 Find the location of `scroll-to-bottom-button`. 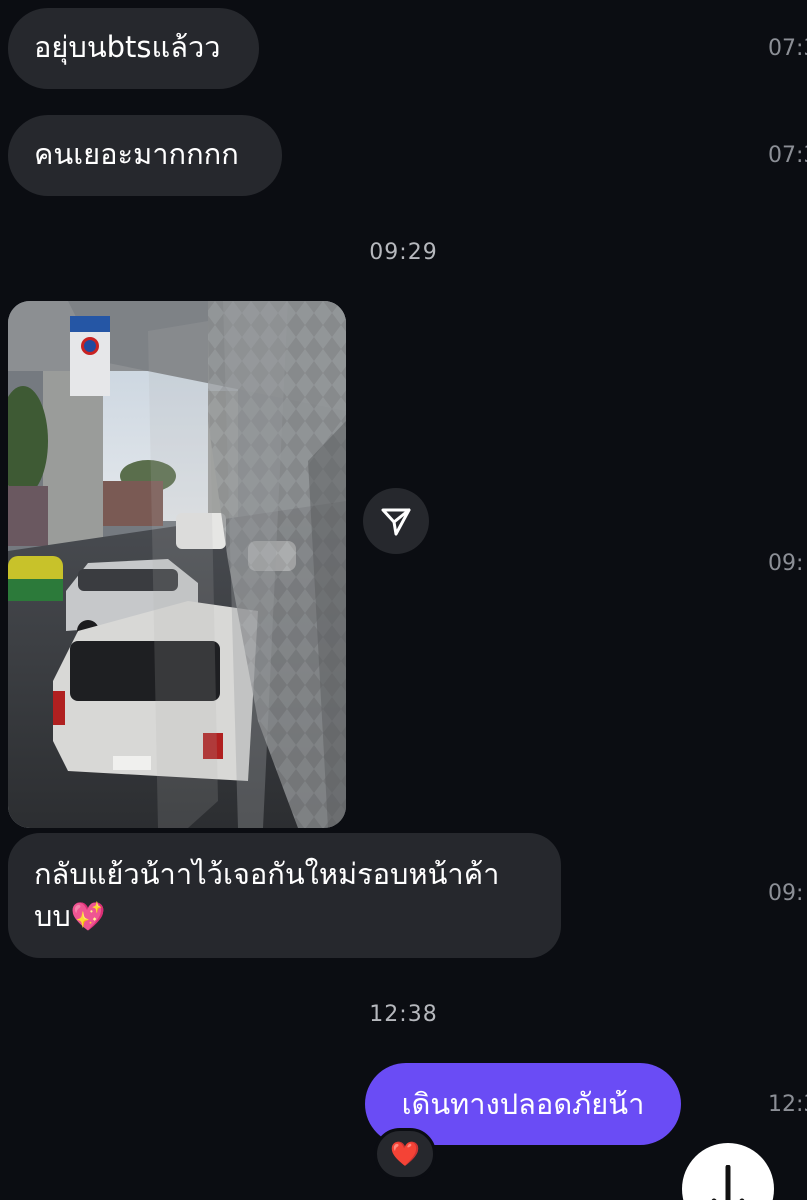

scroll-to-bottom-button is located at coordinates (728, 1171).